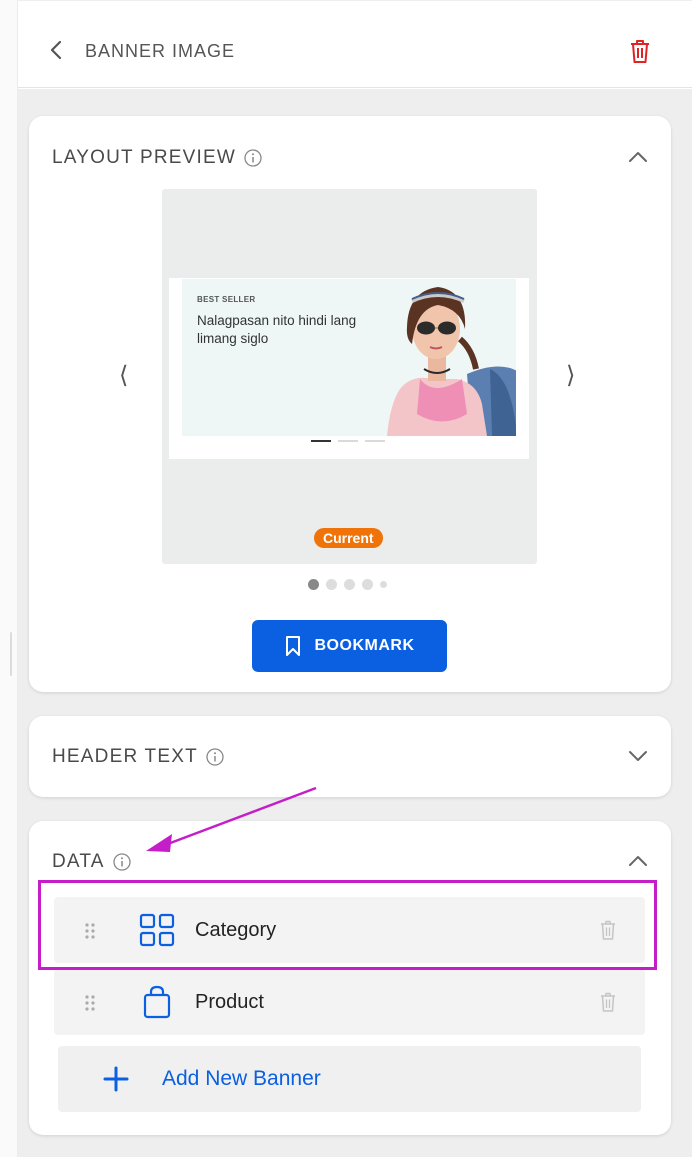 The image size is (692, 1157). What do you see at coordinates (116, 1079) in the screenshot?
I see `plus-icon` at bounding box center [116, 1079].